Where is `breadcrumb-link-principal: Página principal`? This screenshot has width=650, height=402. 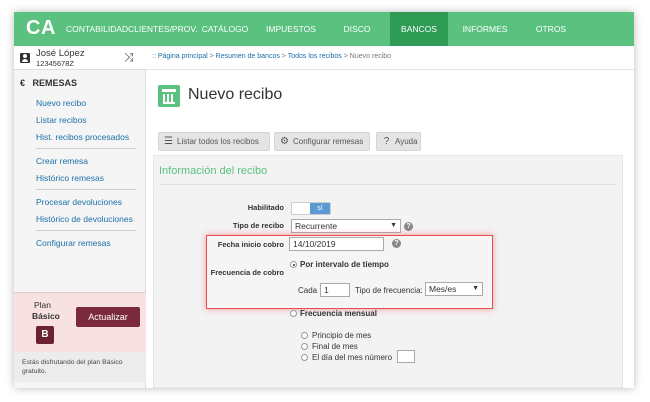 breadcrumb-link-principal: Página principal is located at coordinates (183, 56).